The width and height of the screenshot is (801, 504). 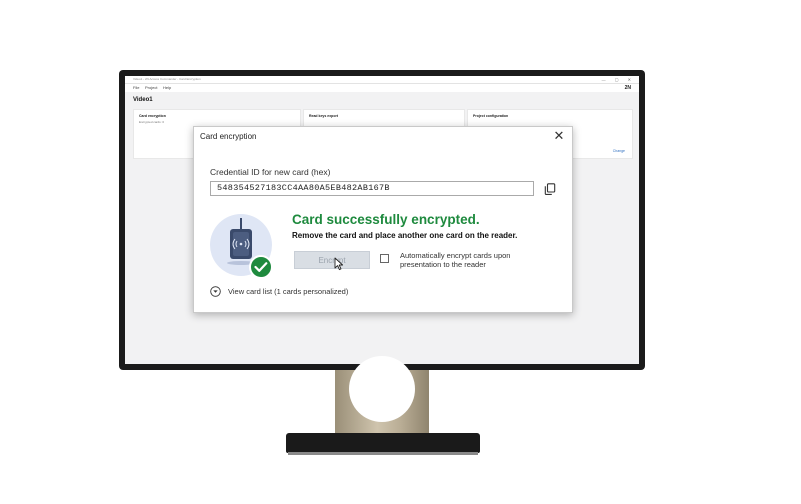 I want to click on monitor-stand-base-edge, so click(x=383, y=453).